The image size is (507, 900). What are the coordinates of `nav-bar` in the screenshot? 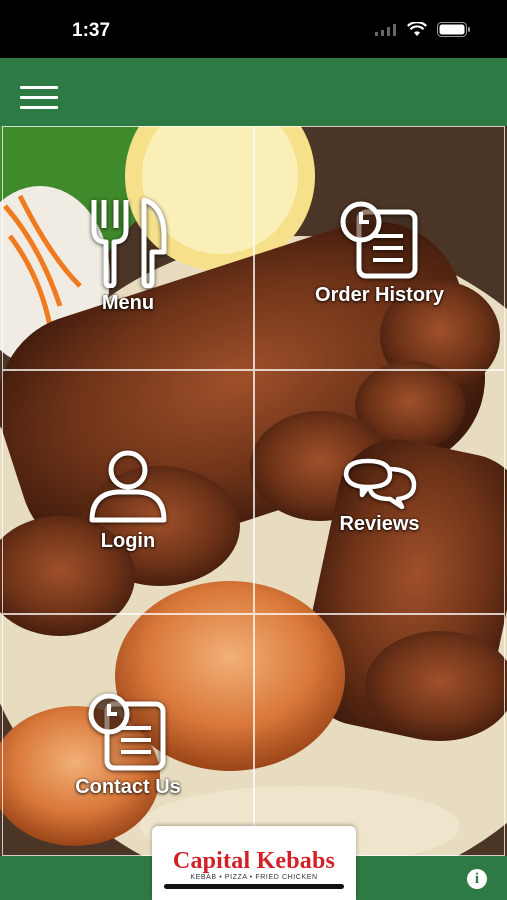 It's located at (253, 92).